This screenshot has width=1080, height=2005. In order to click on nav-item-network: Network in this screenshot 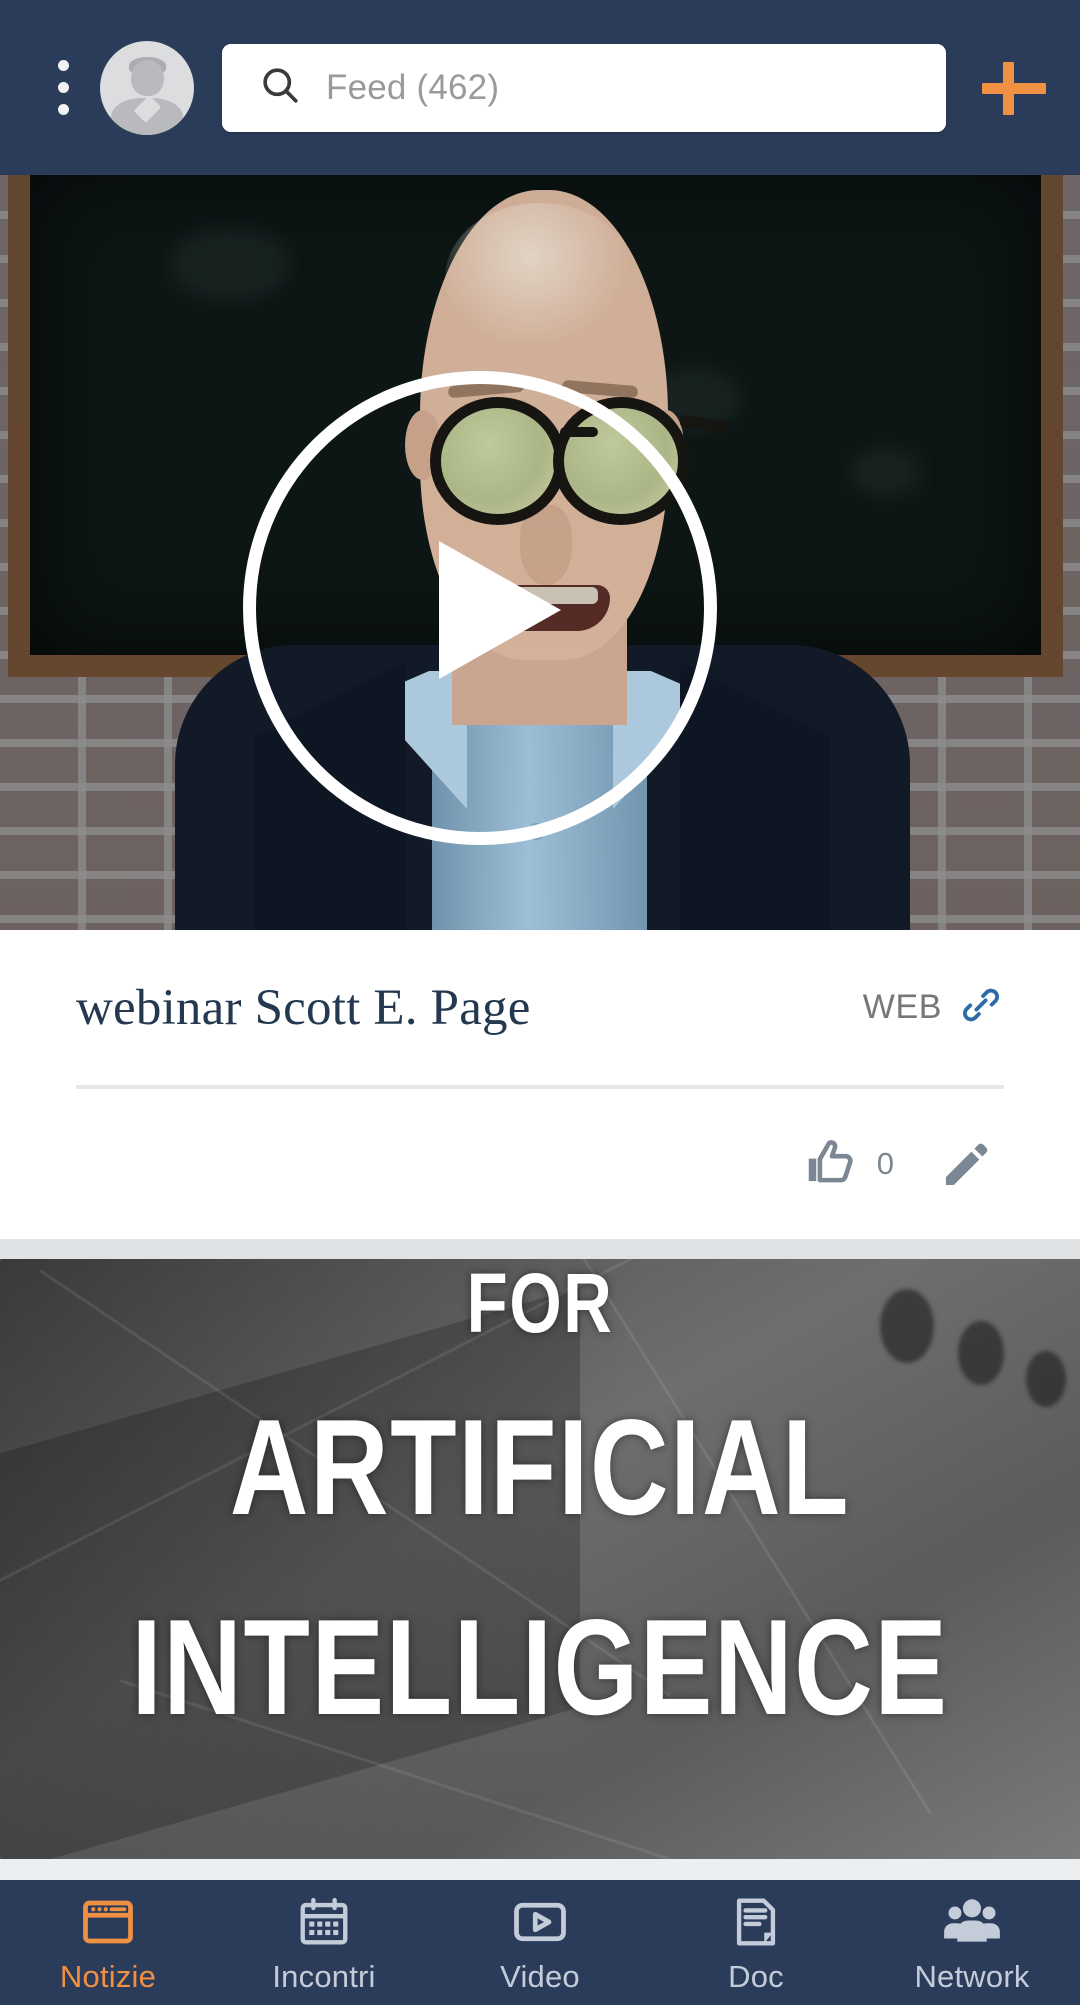, I will do `click(972, 1942)`.